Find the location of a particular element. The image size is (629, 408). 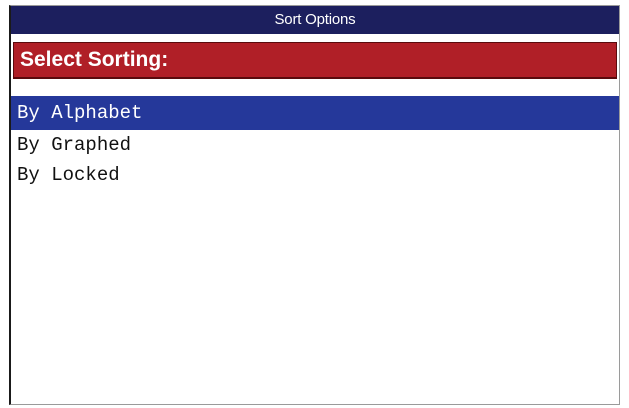

section-header: Select Sorting: is located at coordinates (315, 60).